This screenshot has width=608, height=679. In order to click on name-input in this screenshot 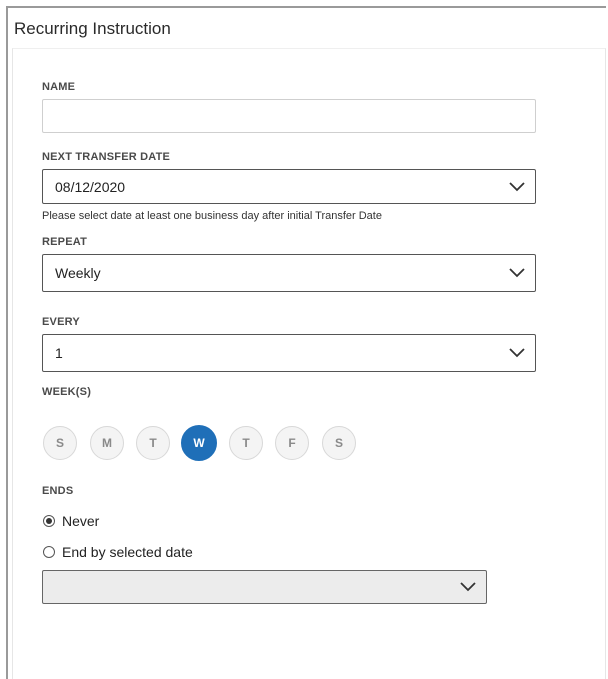, I will do `click(289, 116)`.